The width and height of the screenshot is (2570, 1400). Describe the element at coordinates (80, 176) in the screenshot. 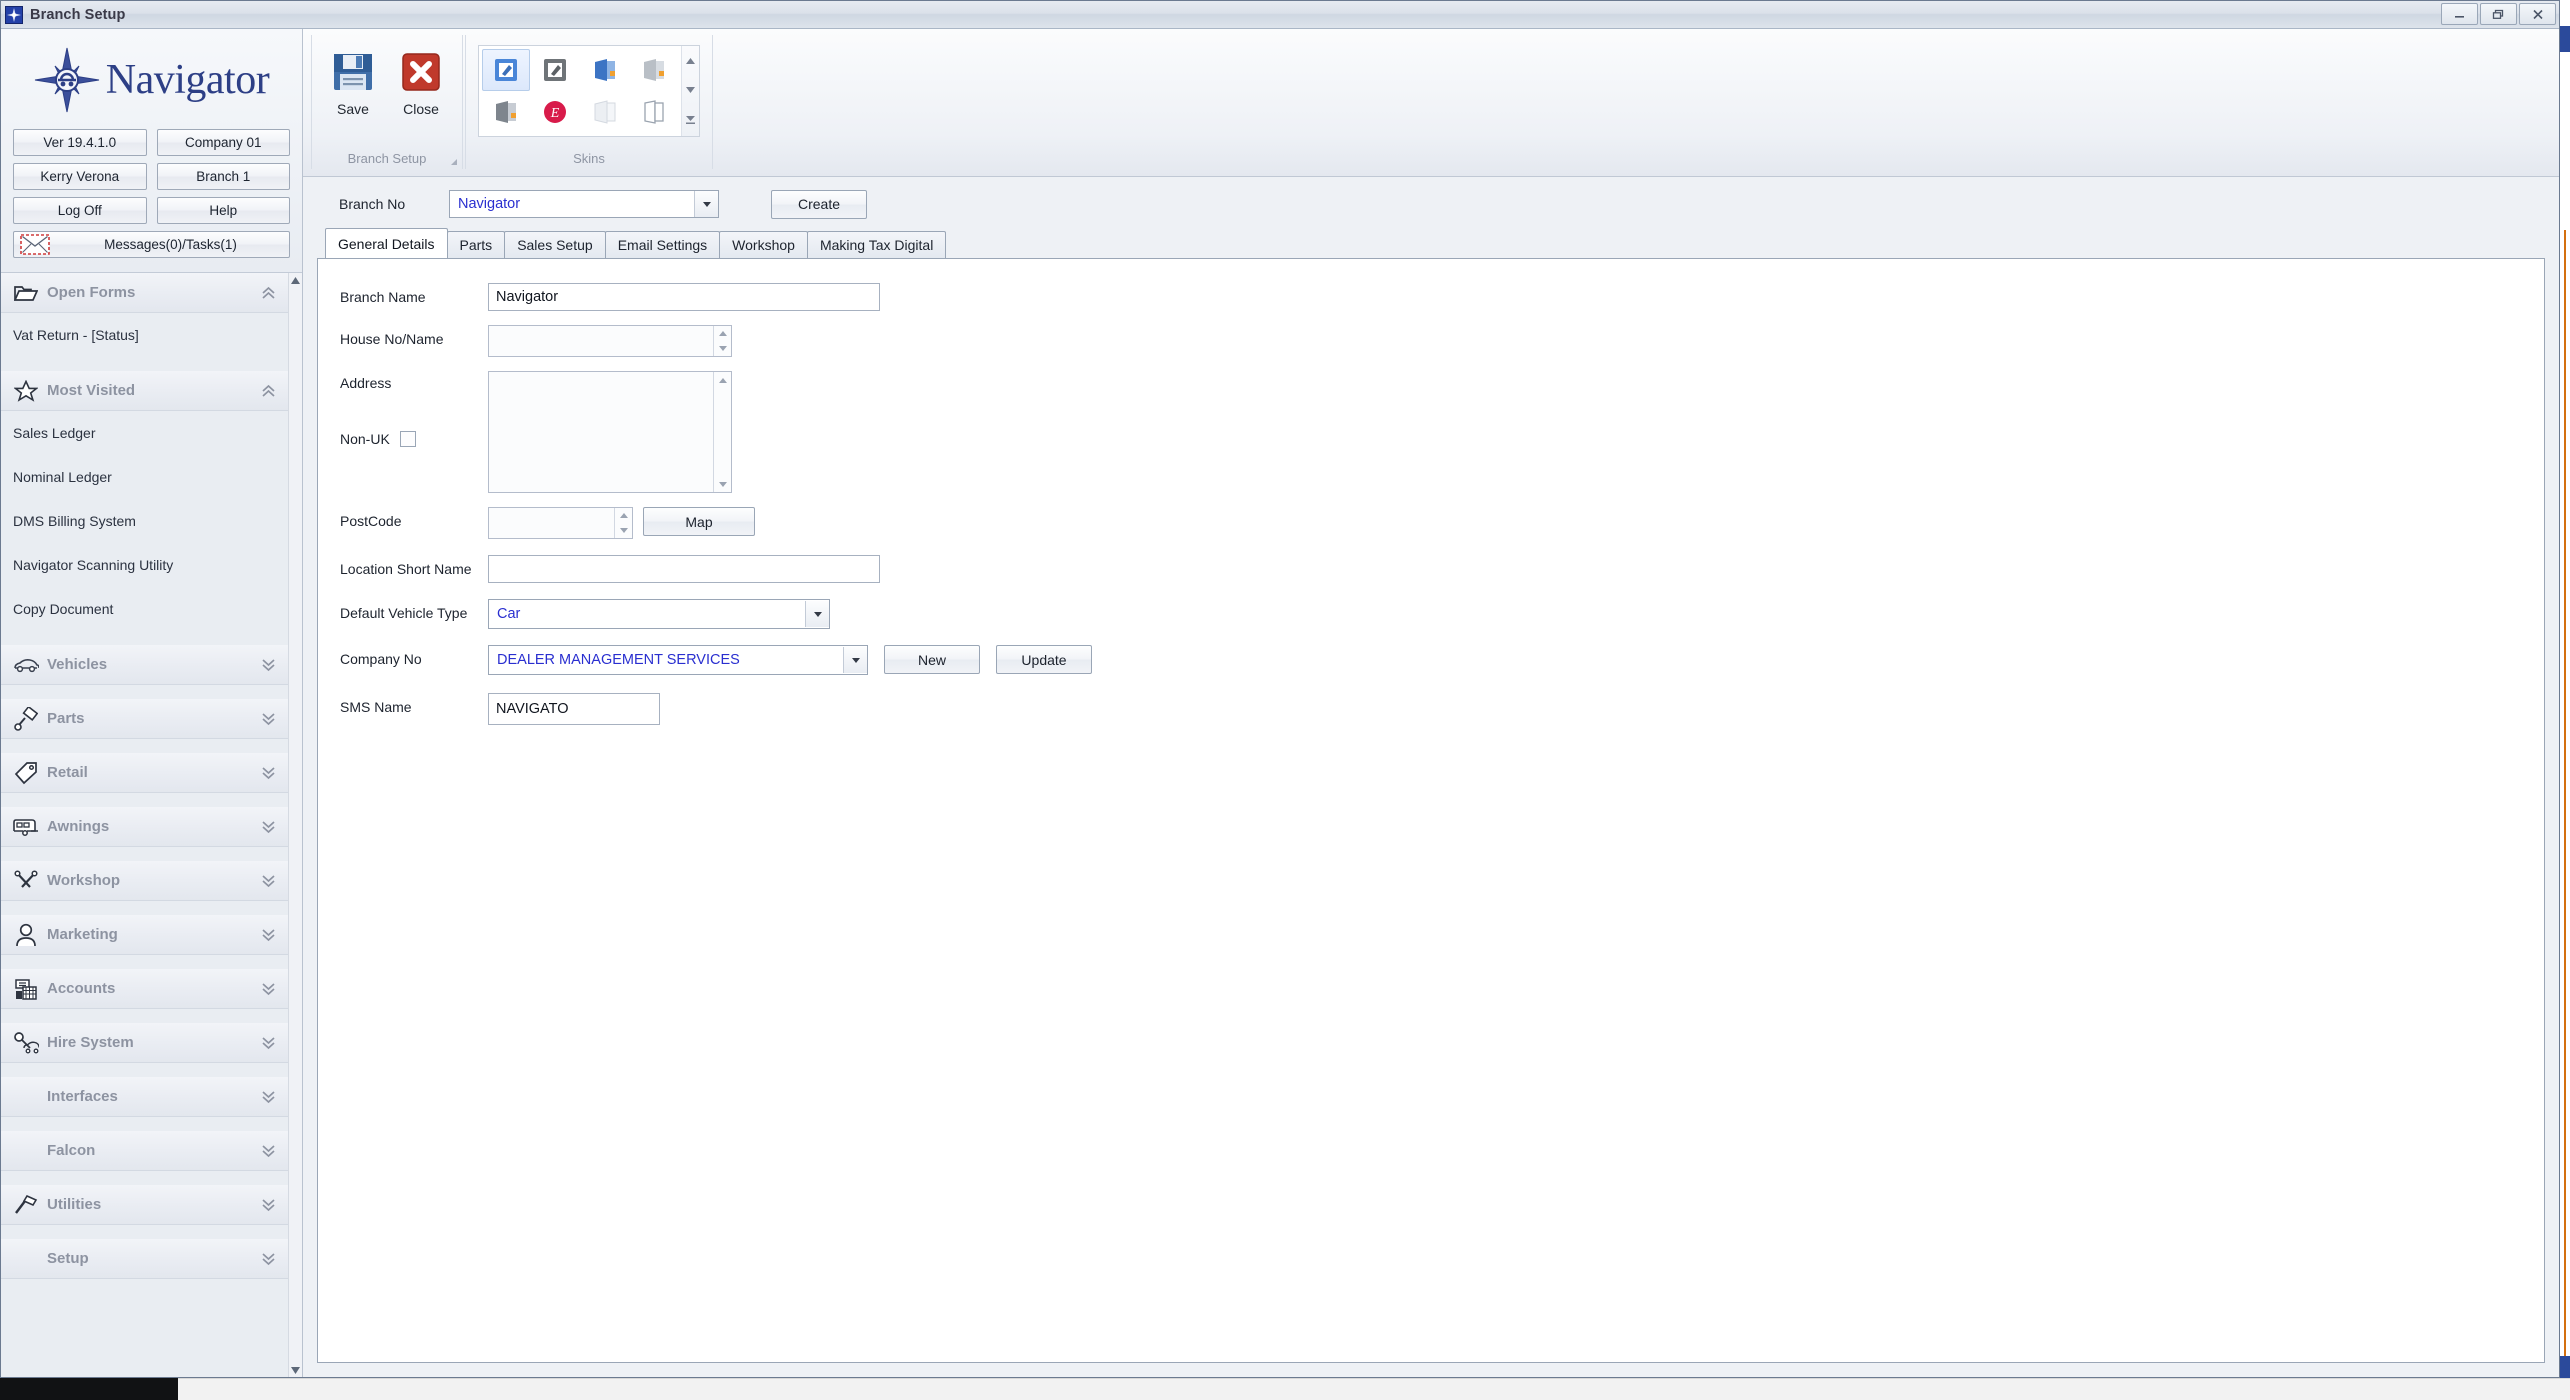

I see `user-button: Kerry Verona` at that location.